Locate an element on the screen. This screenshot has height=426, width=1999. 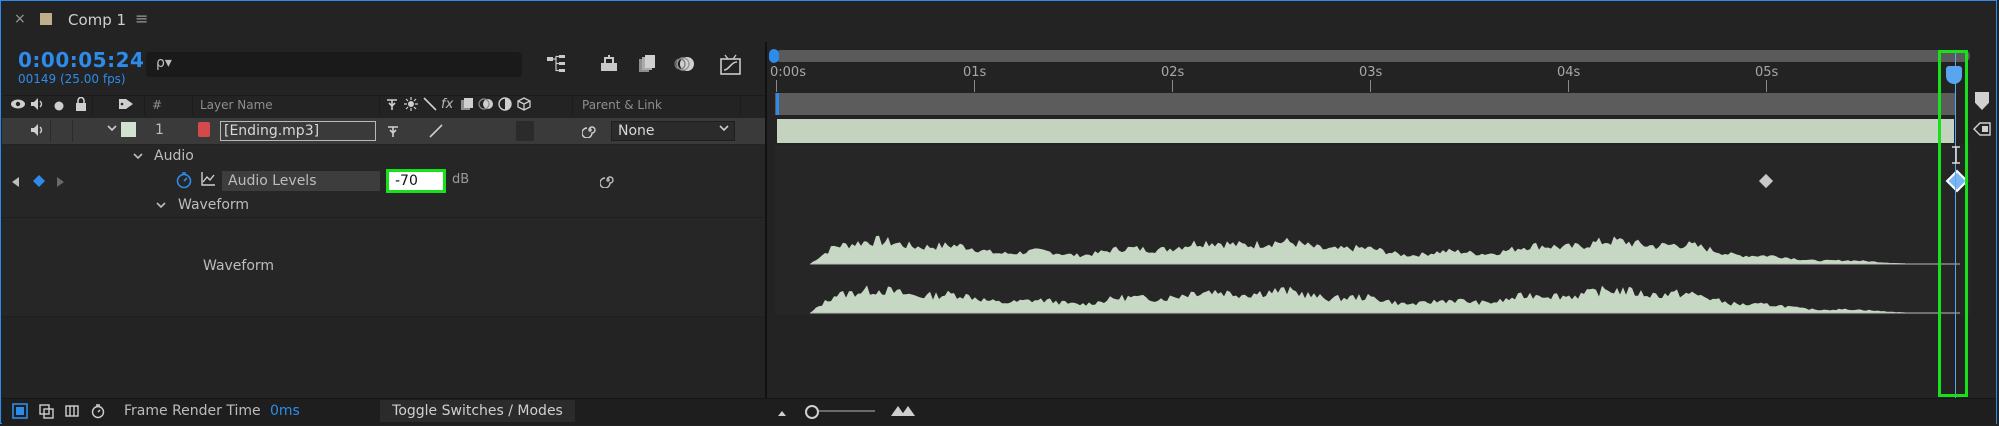
solo-icon is located at coordinates (59, 107).